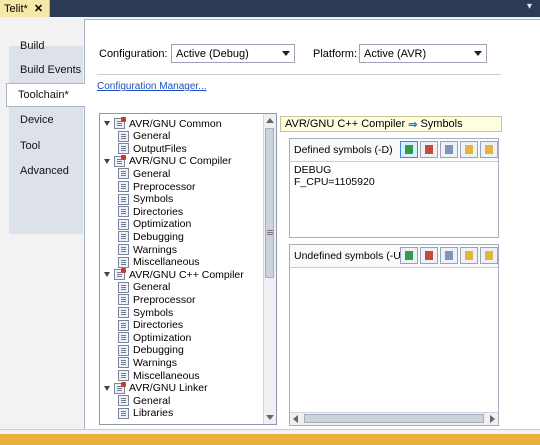 Image resolution: width=540 pixels, height=445 pixels. What do you see at coordinates (270, 417) in the screenshot?
I see `scroll-down-icon` at bounding box center [270, 417].